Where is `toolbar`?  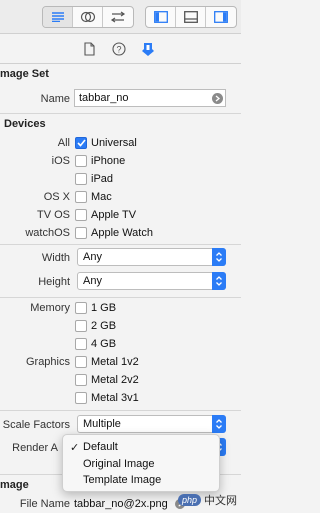
toolbar is located at coordinates (120, 17).